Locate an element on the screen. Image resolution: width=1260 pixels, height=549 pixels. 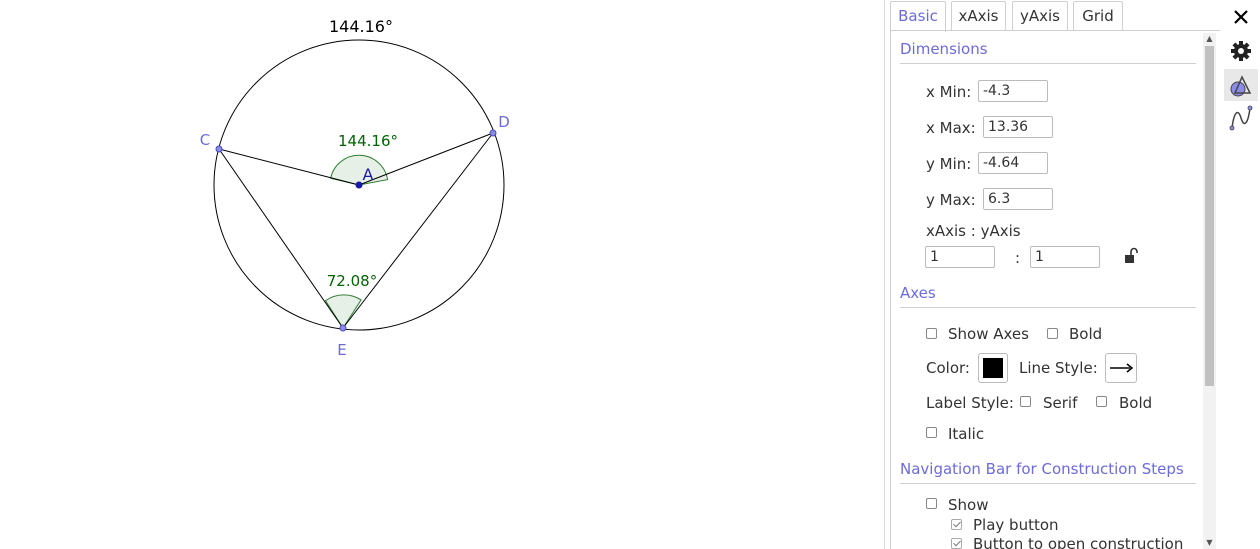
point-e is located at coordinates (343, 328).